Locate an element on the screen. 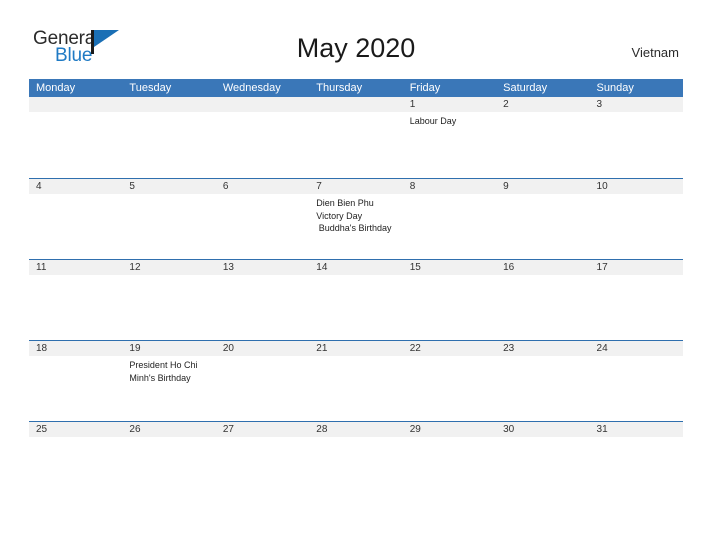  day-number-13: 13 is located at coordinates (262, 267).